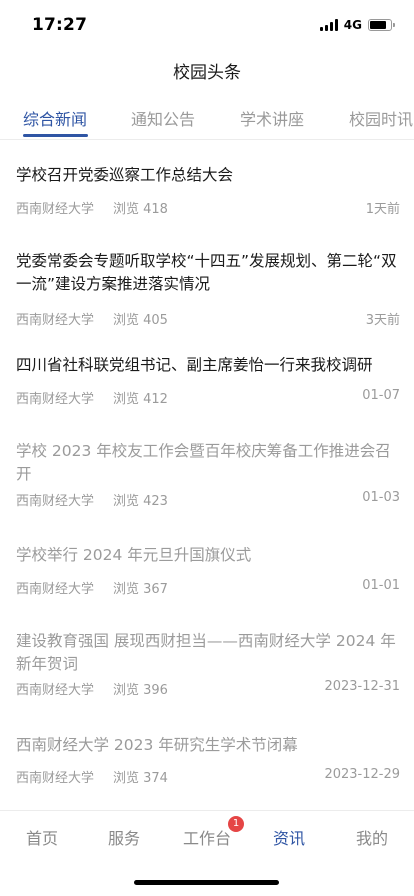  What do you see at coordinates (55, 135) in the screenshot?
I see `active-tab-indicator` at bounding box center [55, 135].